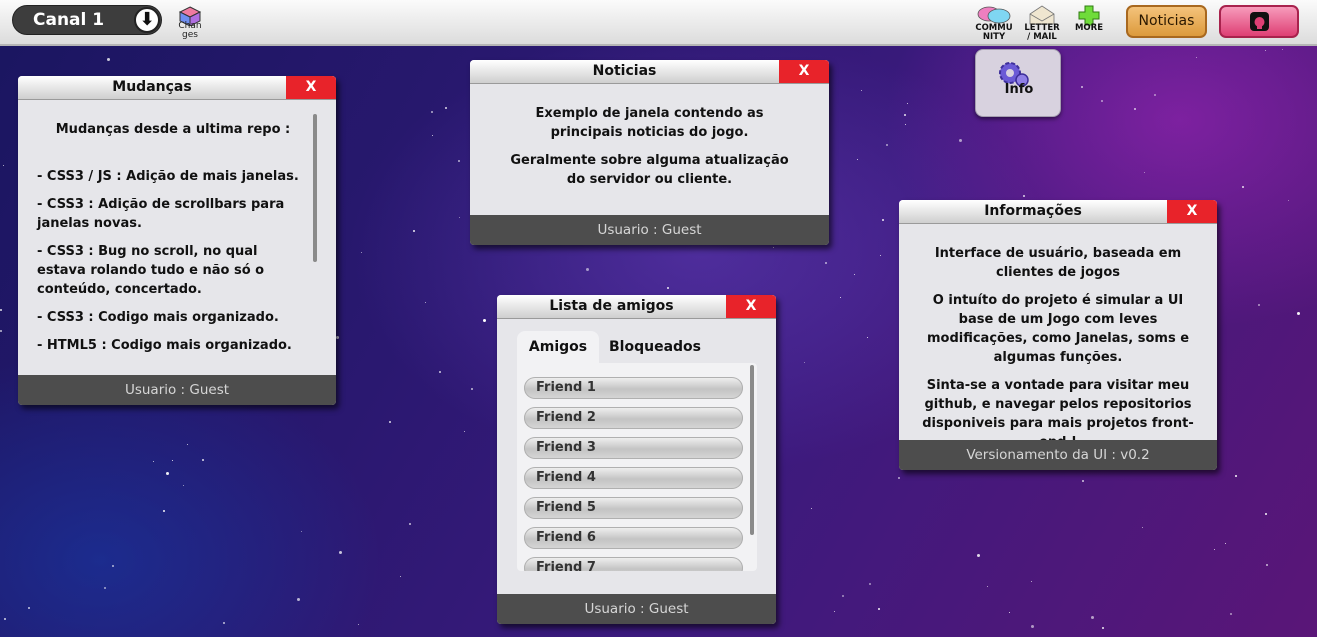  What do you see at coordinates (633, 508) in the screenshot?
I see `list-item: Friend 5` at bounding box center [633, 508].